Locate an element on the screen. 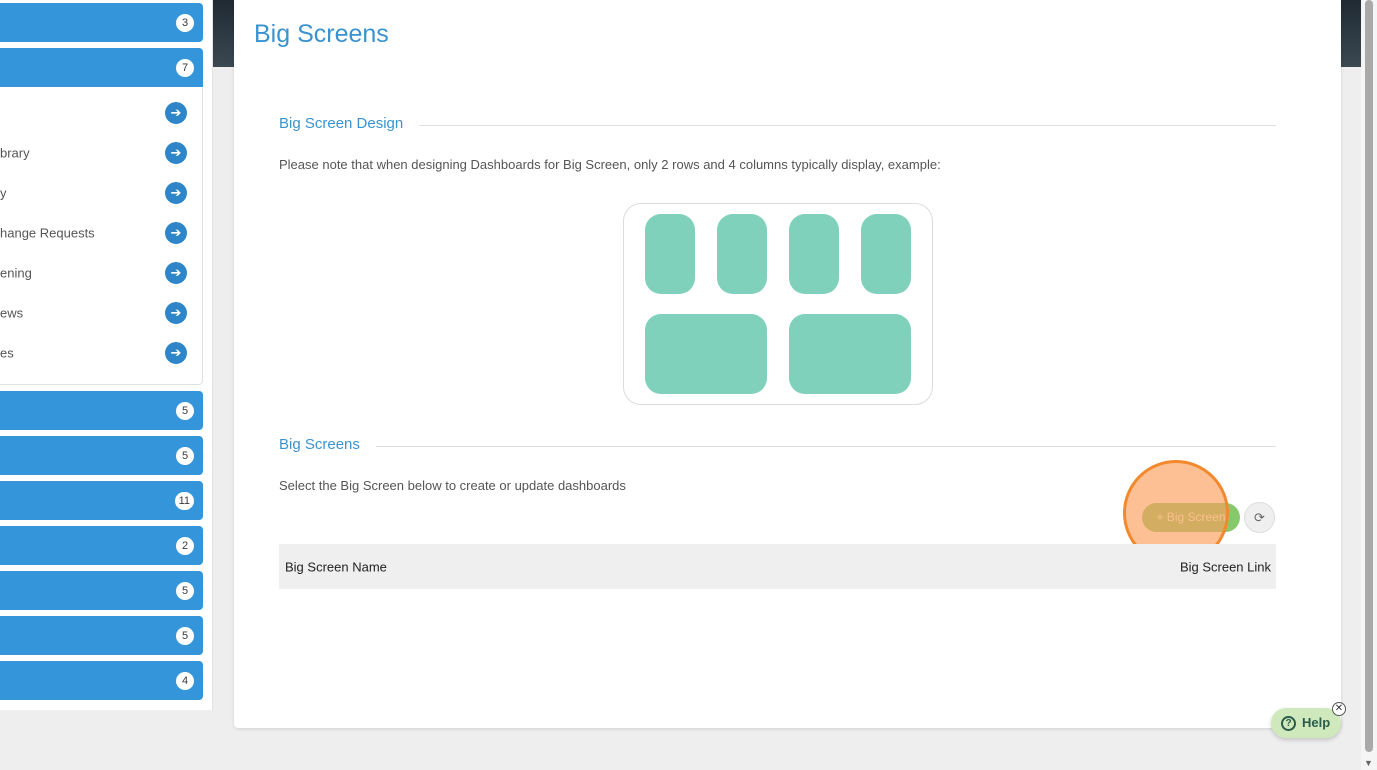 This screenshot has width=1377, height=770. refresh-icon: ⟳ is located at coordinates (1259, 517).